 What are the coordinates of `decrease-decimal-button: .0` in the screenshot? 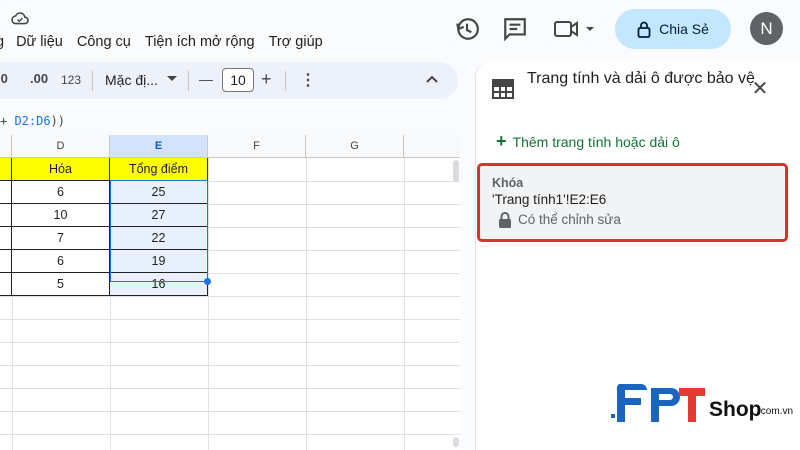 It's located at (4, 78).